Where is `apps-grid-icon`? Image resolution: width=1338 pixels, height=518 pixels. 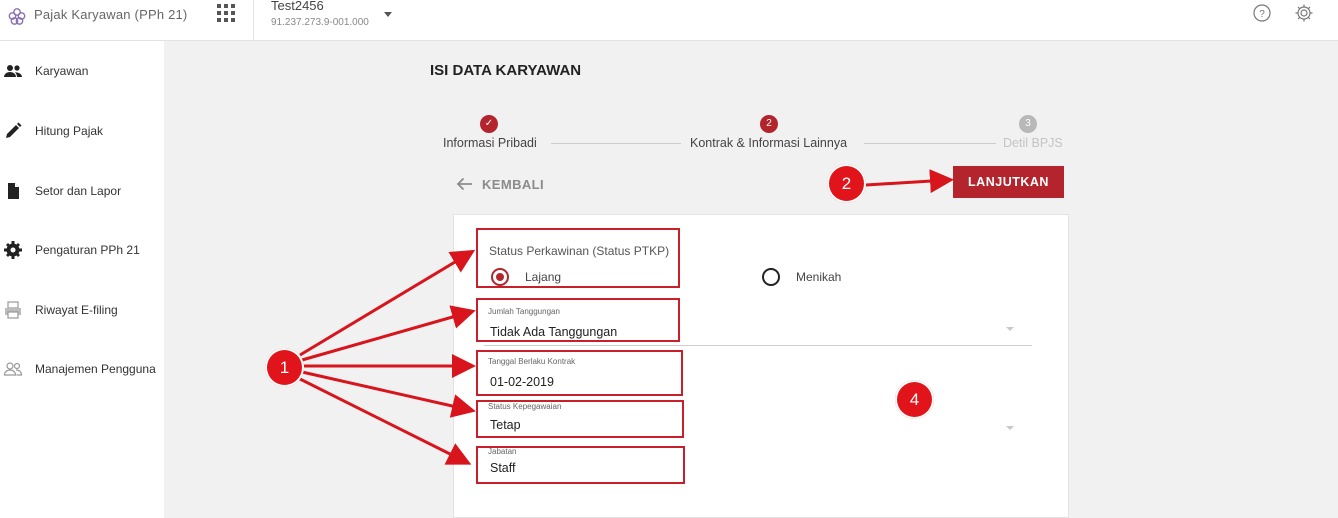 apps-grid-icon is located at coordinates (226, 13).